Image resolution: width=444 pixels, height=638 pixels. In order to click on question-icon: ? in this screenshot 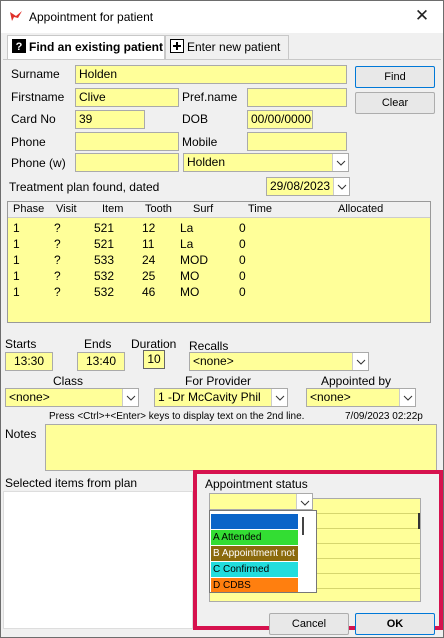, I will do `click(19, 46)`.